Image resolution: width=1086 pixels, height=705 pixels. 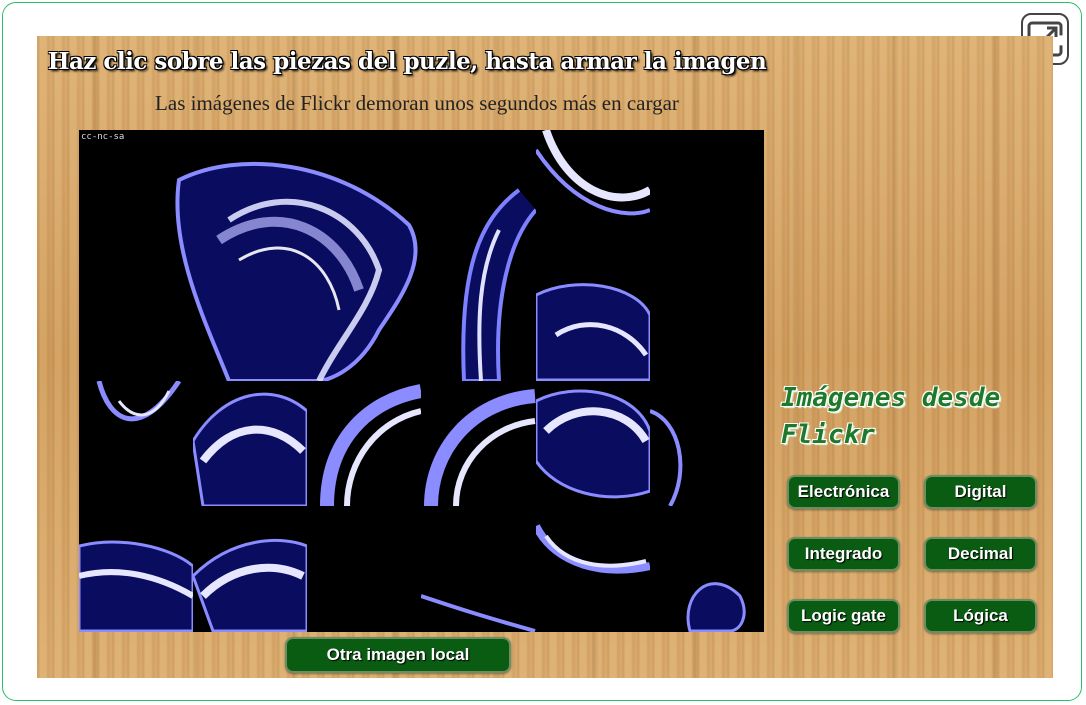 I want to click on local-image-button: Otra imagen local, so click(x=398, y=655).